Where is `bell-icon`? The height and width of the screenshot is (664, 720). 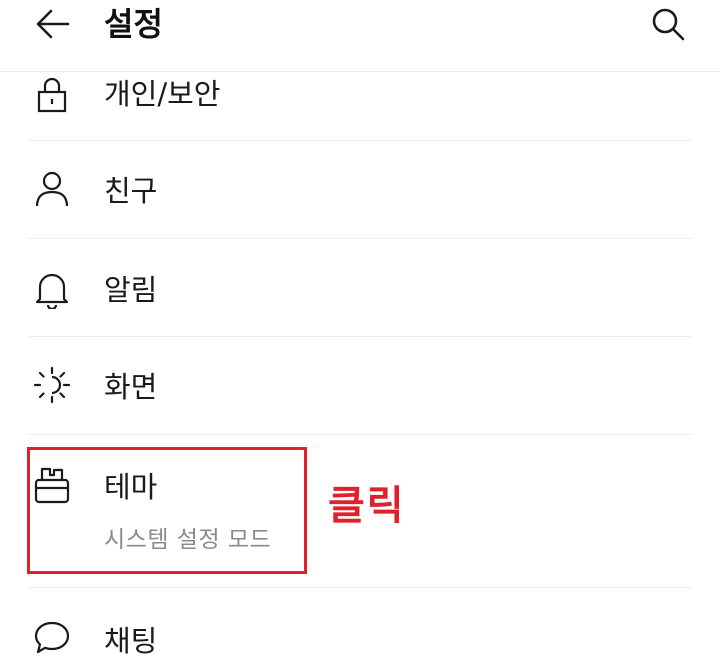
bell-icon is located at coordinates (52, 289).